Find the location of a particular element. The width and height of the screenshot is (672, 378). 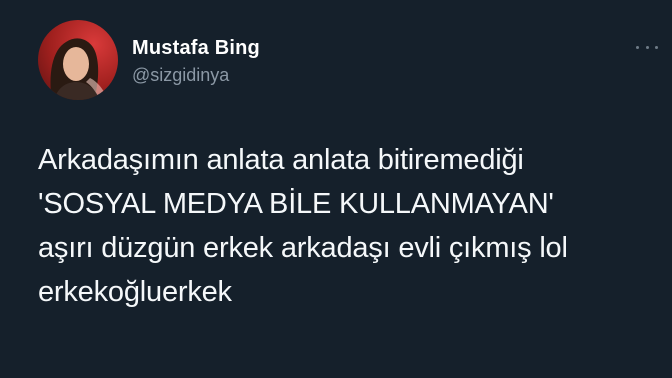

more-horizontal-icon is located at coordinates (637, 47).